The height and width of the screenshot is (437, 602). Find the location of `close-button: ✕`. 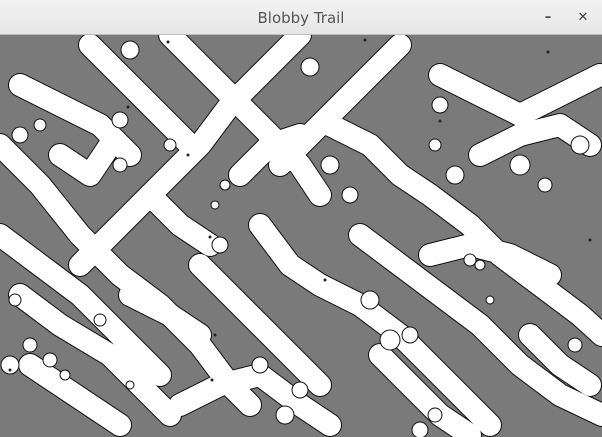

close-button: ✕ is located at coordinates (583, 18).